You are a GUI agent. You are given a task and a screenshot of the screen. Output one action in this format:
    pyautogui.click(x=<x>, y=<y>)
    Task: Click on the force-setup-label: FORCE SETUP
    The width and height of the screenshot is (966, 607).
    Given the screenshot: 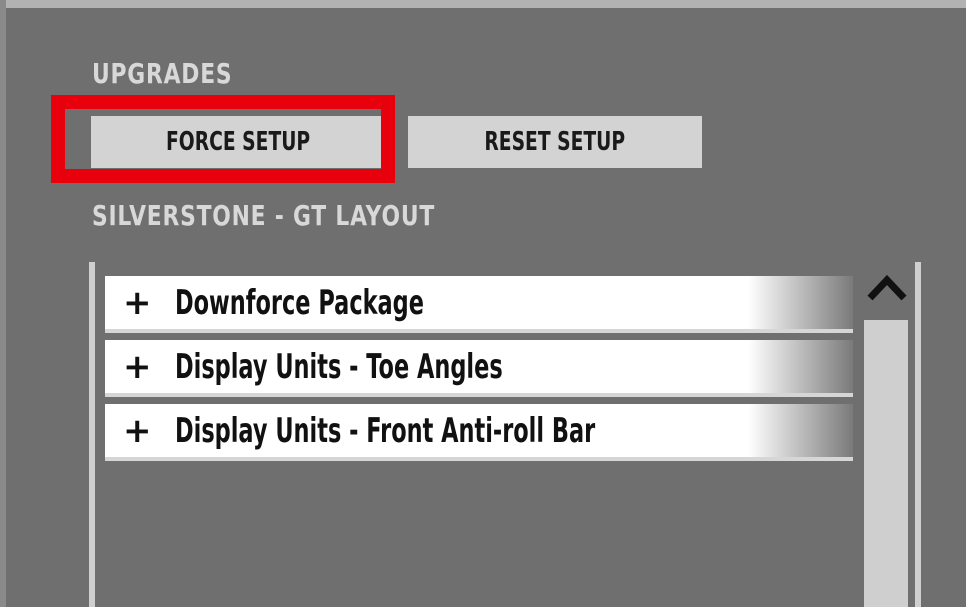 What is the action you would take?
    pyautogui.click(x=238, y=142)
    